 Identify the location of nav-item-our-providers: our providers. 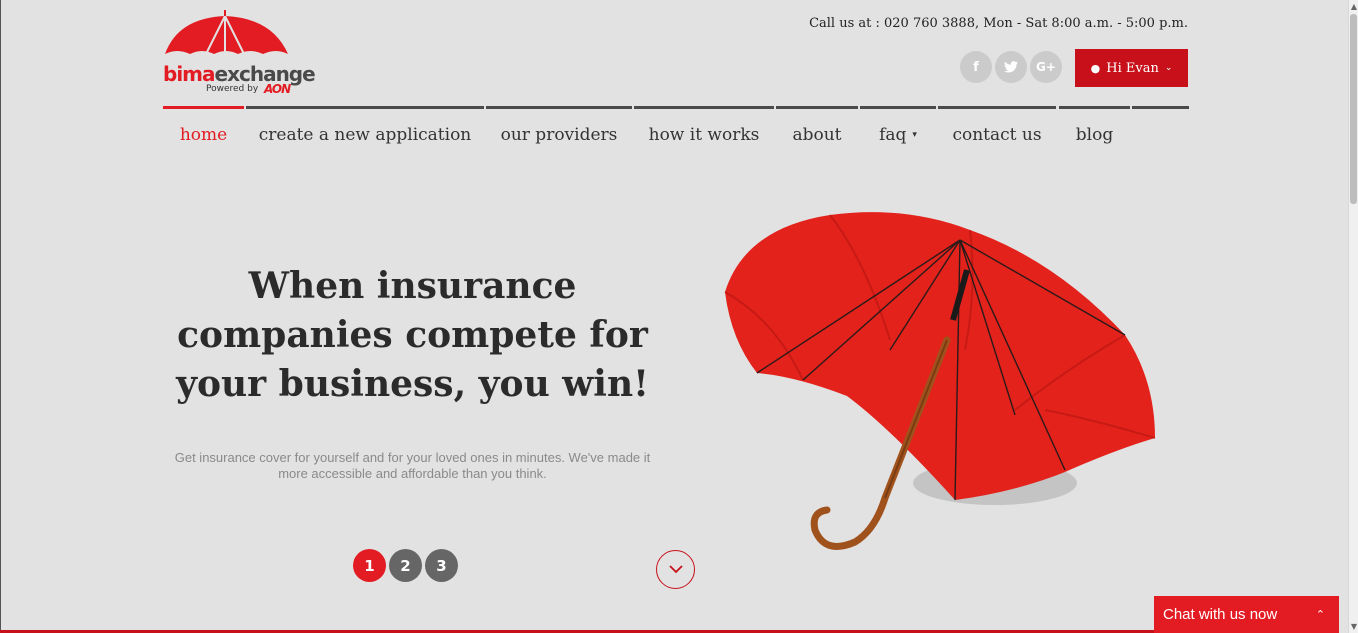
(559, 131).